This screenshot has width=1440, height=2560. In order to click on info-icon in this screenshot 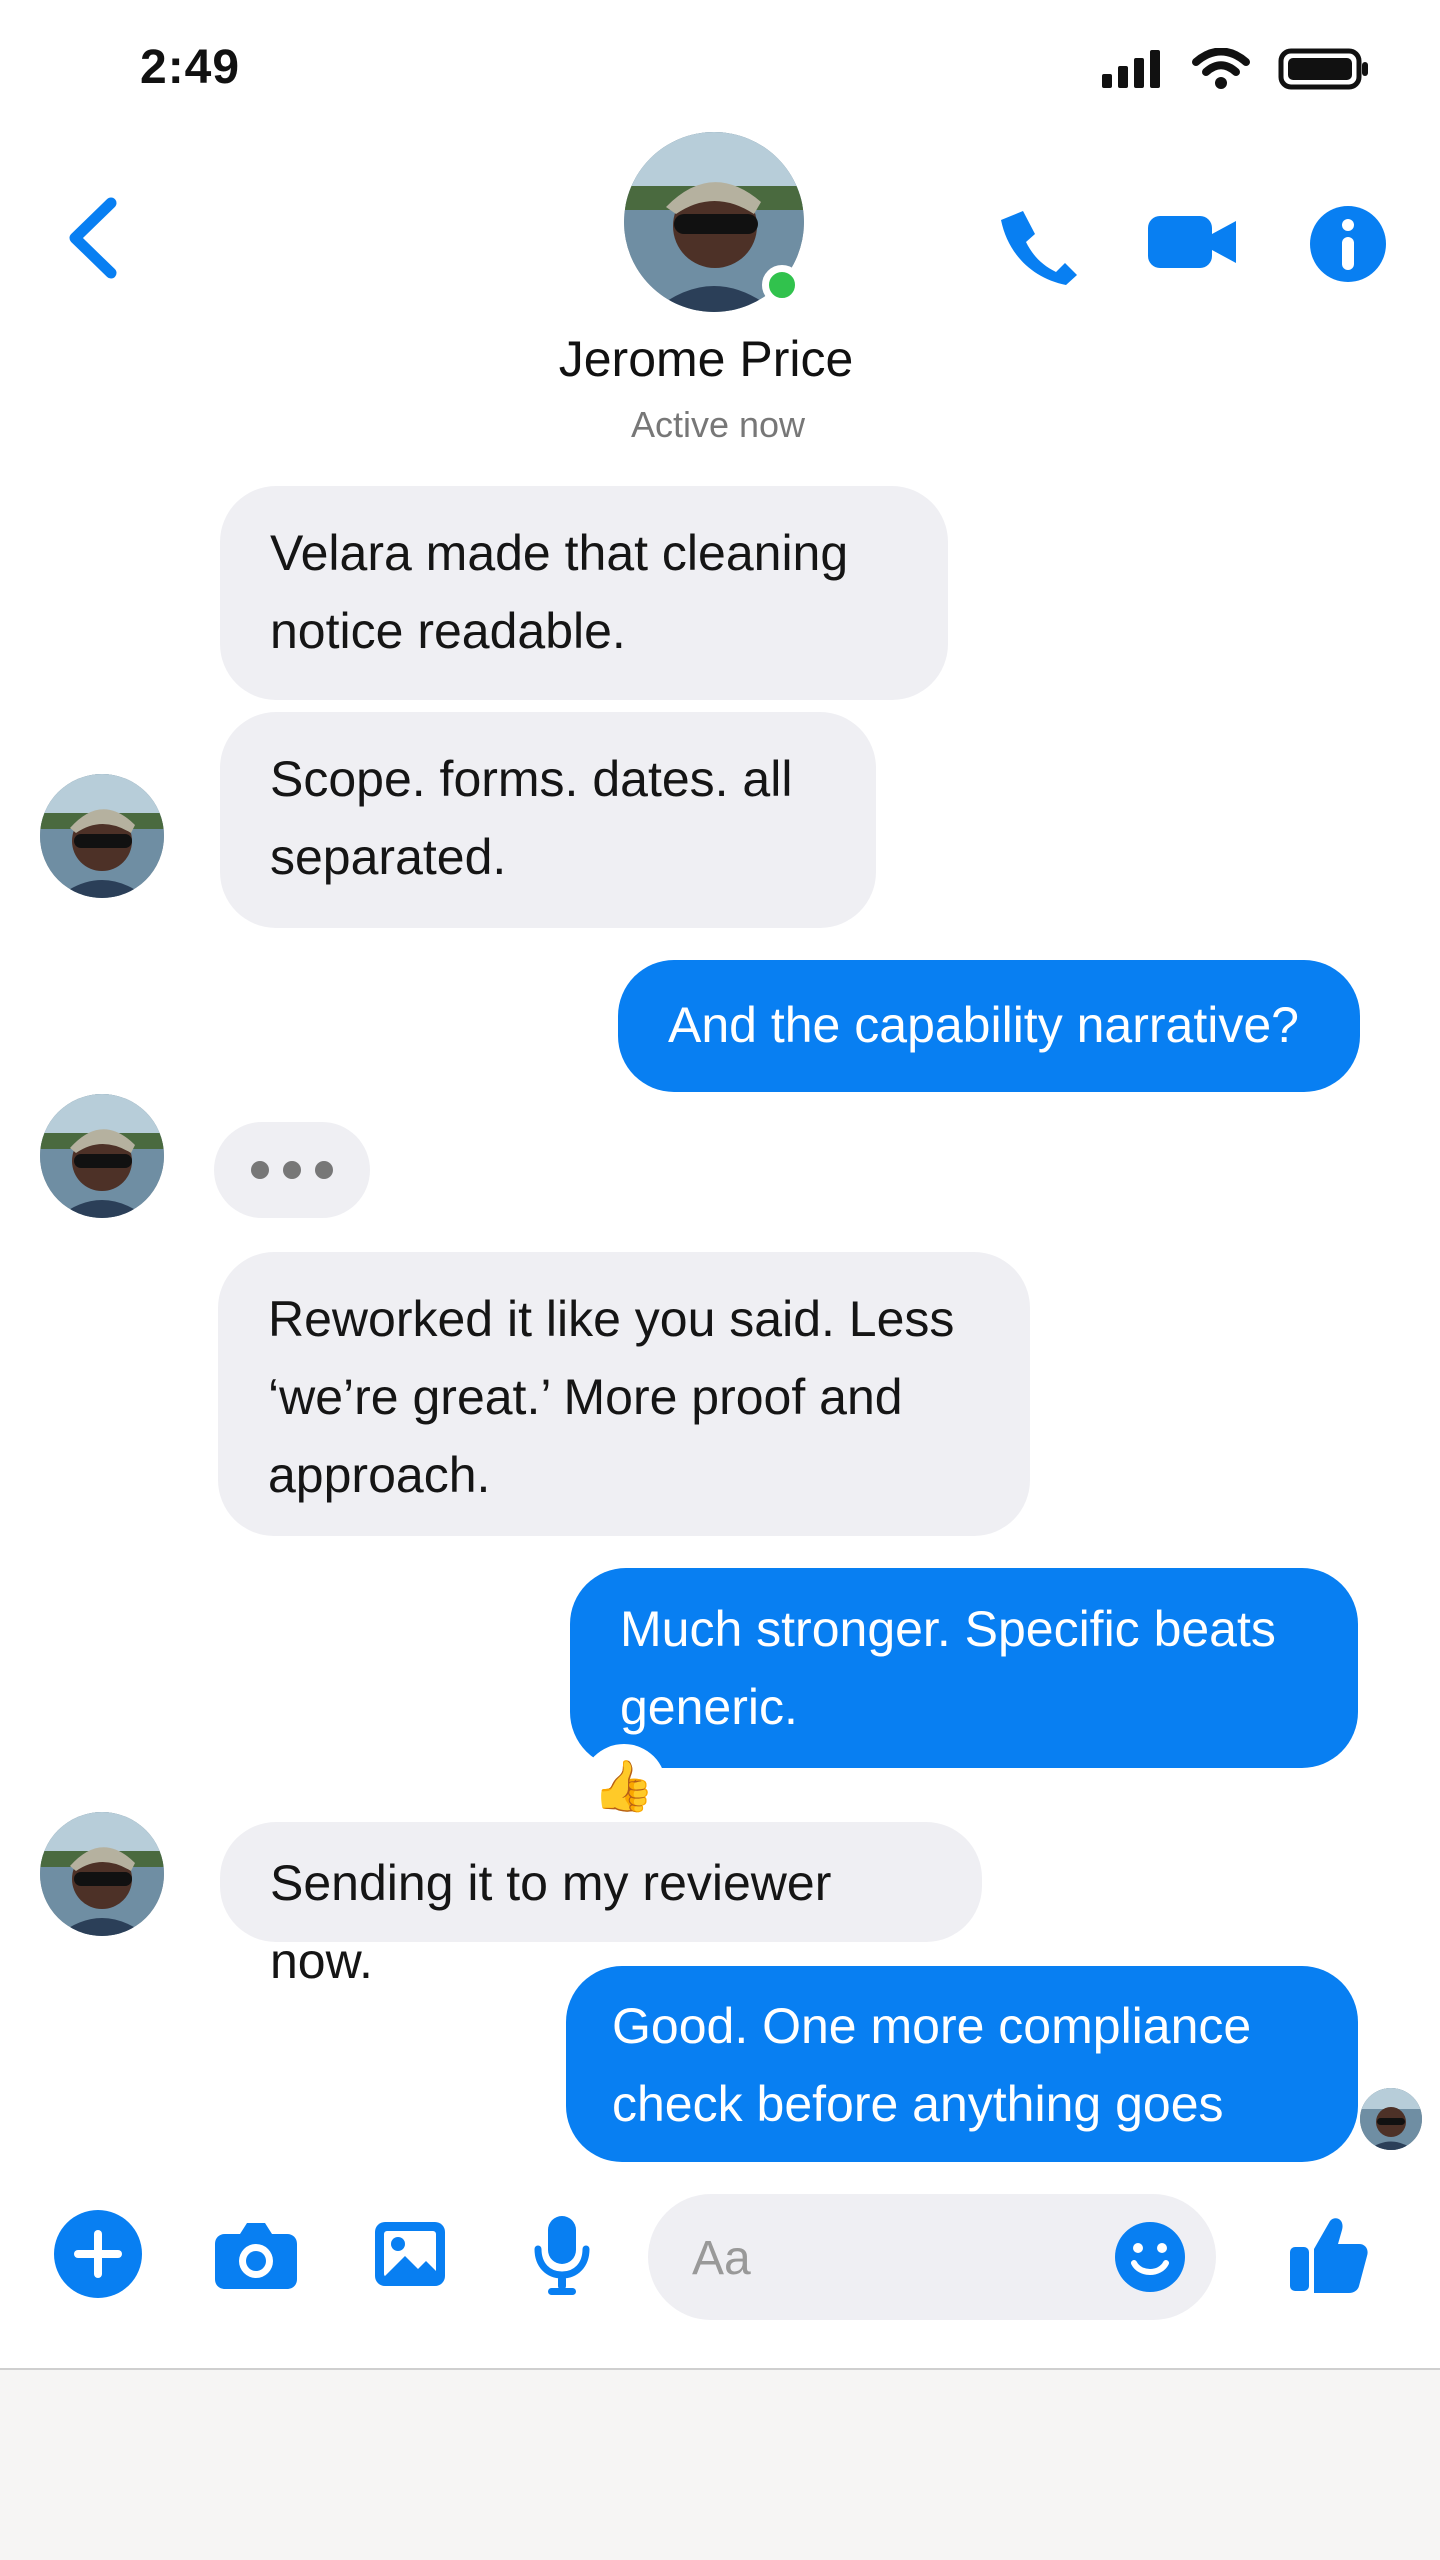, I will do `click(1348, 244)`.